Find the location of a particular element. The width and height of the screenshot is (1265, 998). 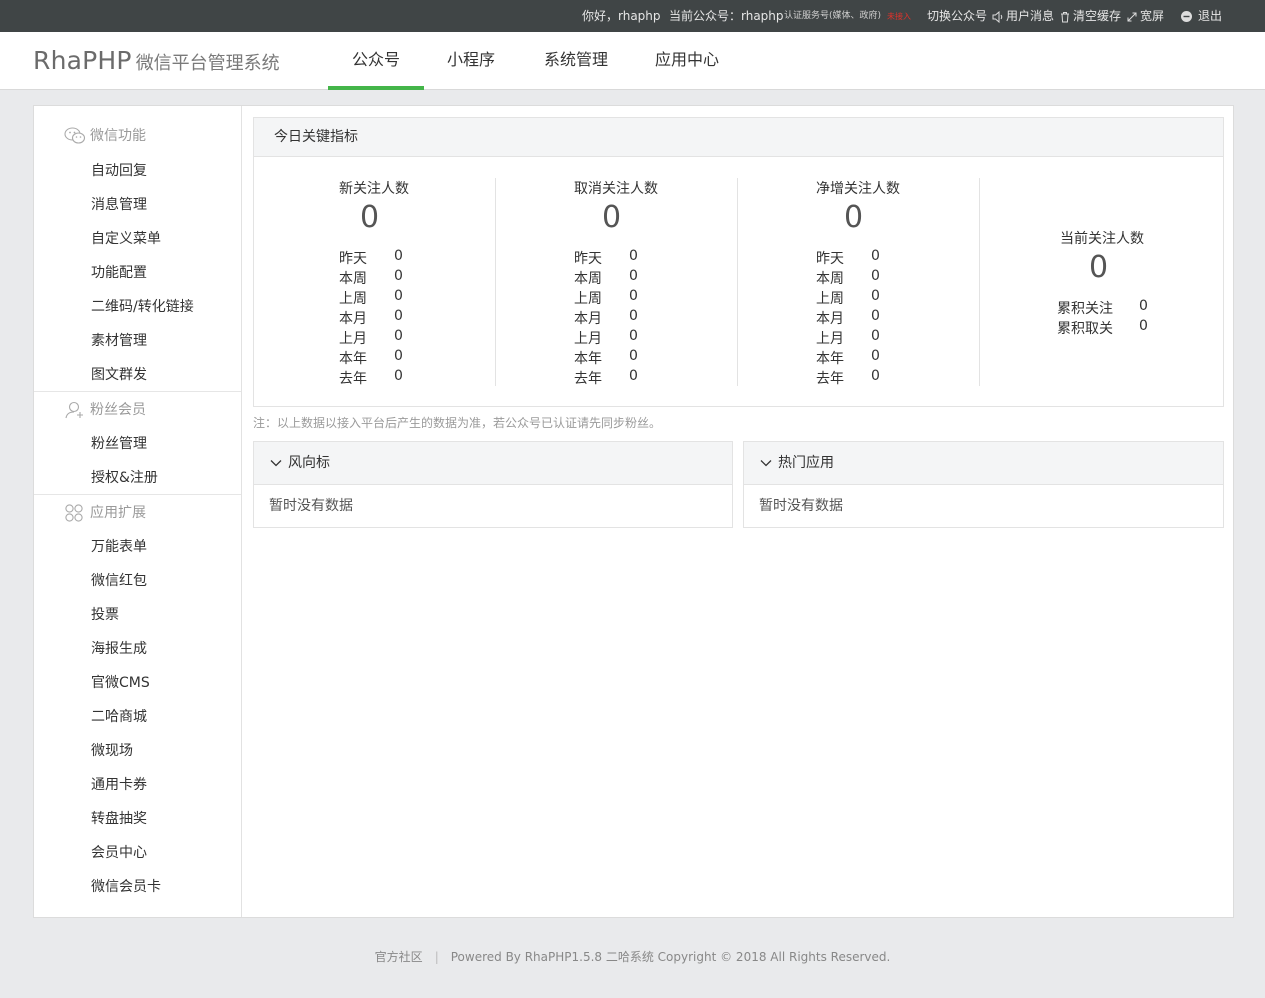

metric-current-followers: 当前关注人数 0 累积关注 0 累积取关 0 is located at coordinates (1101, 282).